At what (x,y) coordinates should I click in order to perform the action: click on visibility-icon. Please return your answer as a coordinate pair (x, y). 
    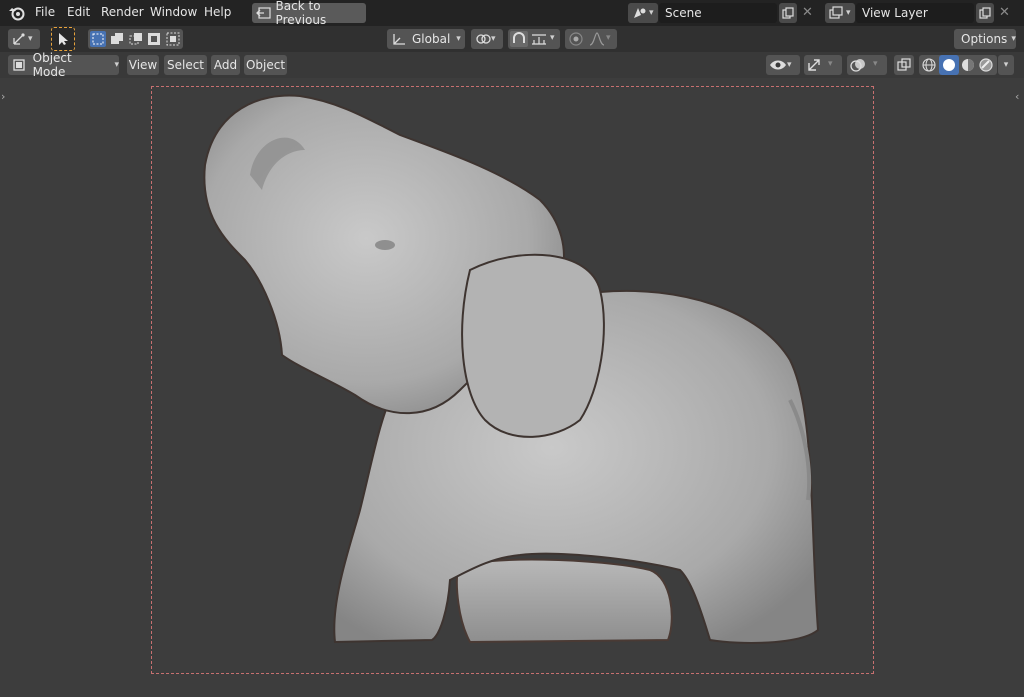
    Looking at the image, I should click on (778, 65).